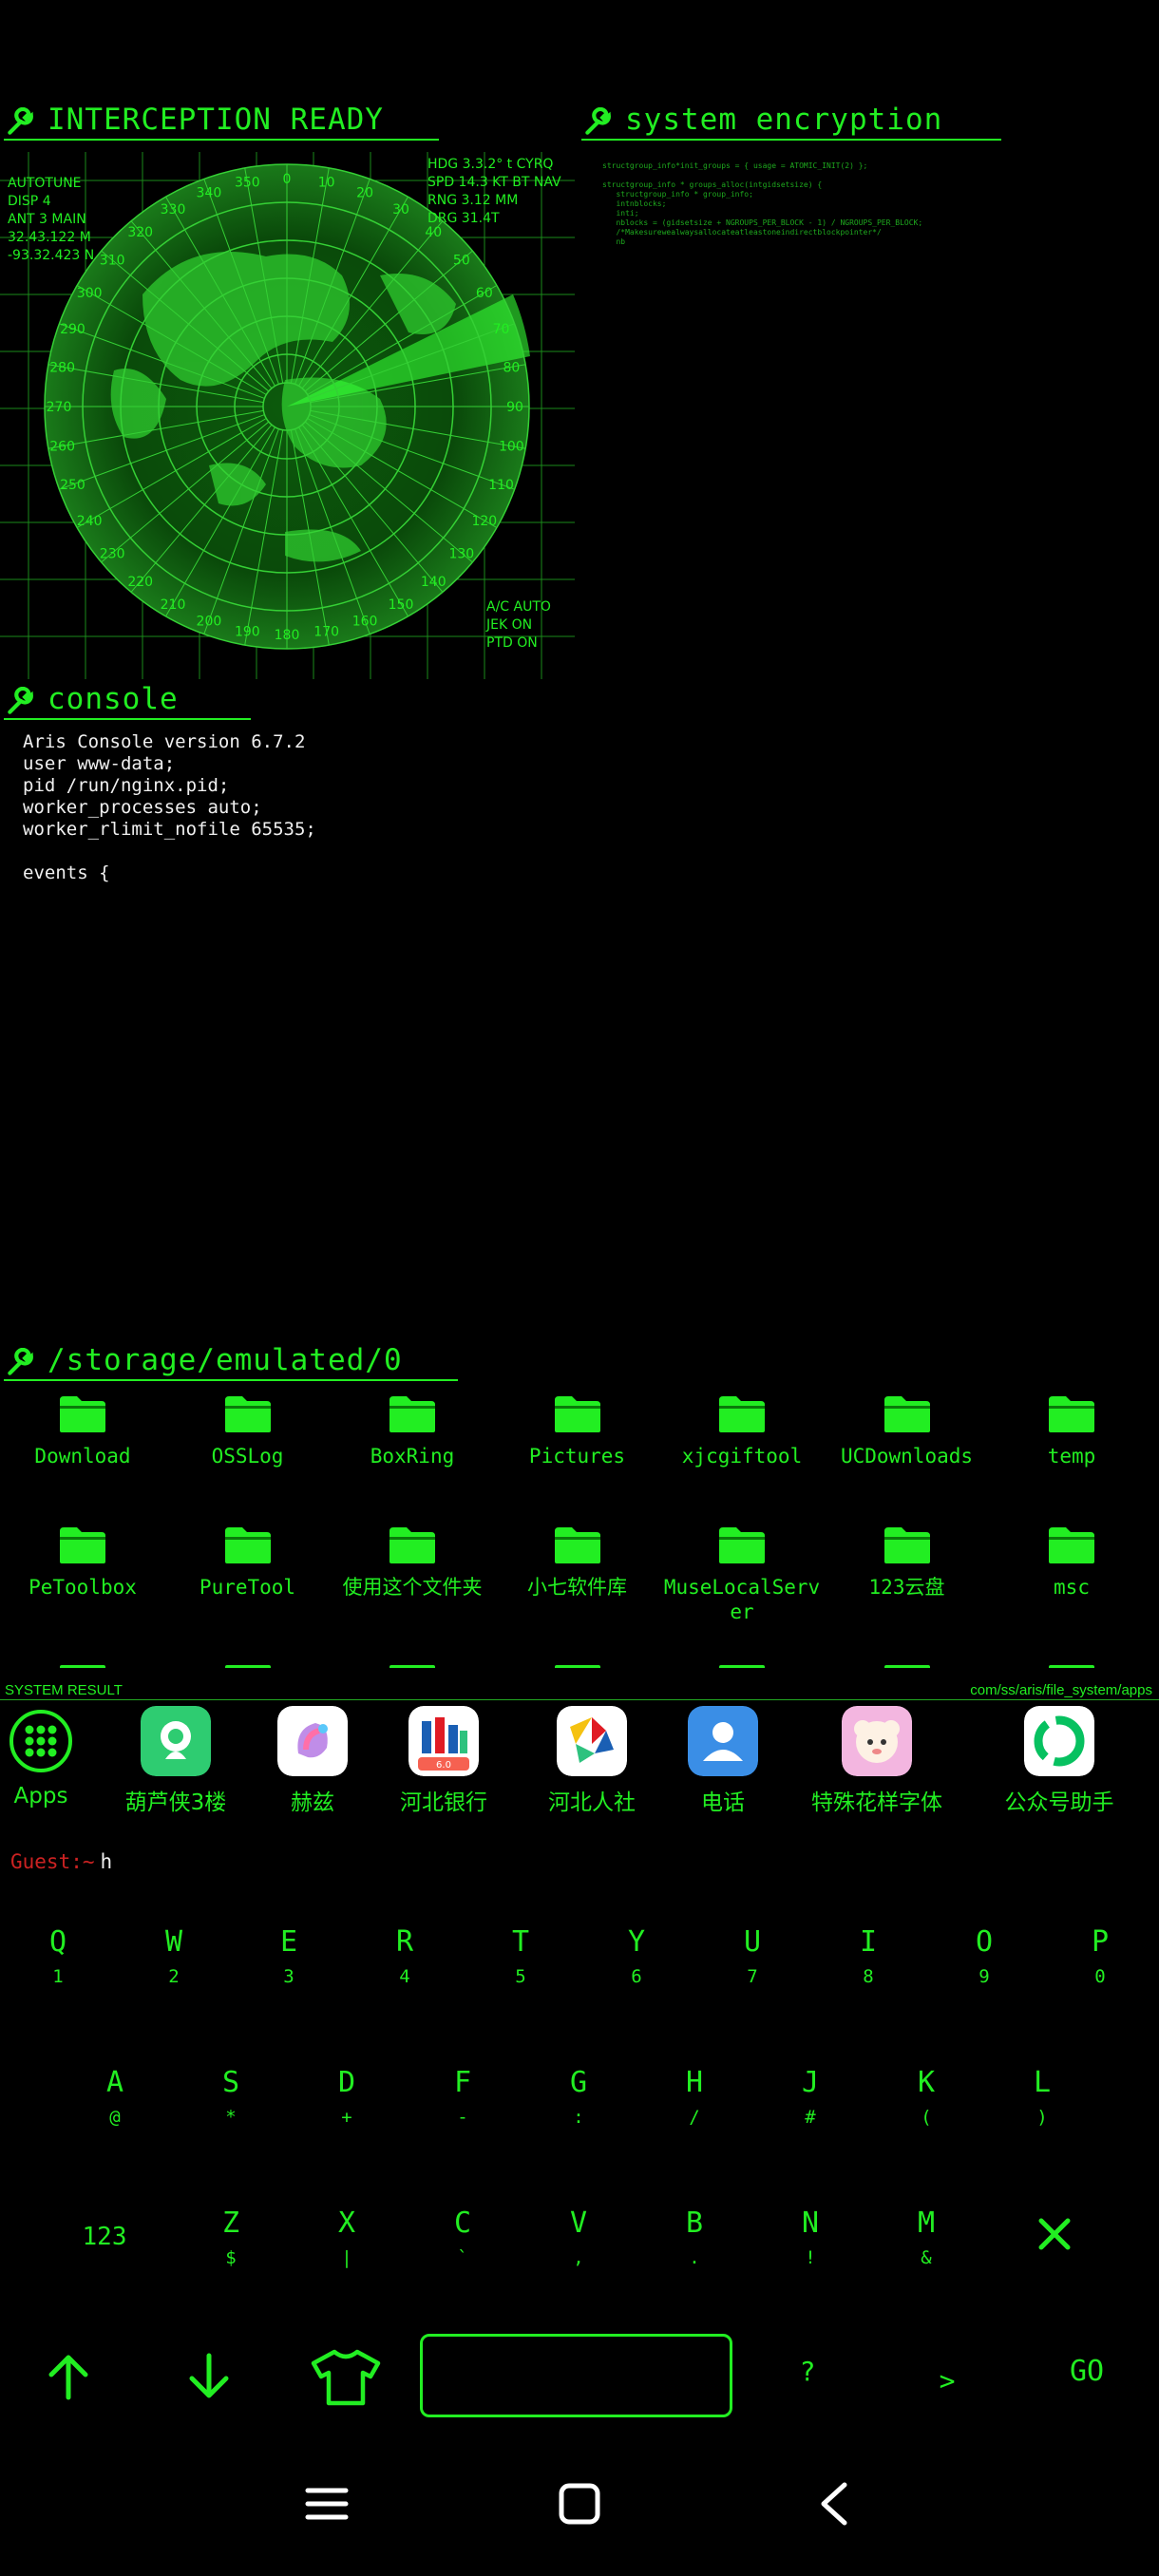 Image resolution: width=1159 pixels, height=2576 pixels. I want to click on key-u: U7, so click(752, 1956).